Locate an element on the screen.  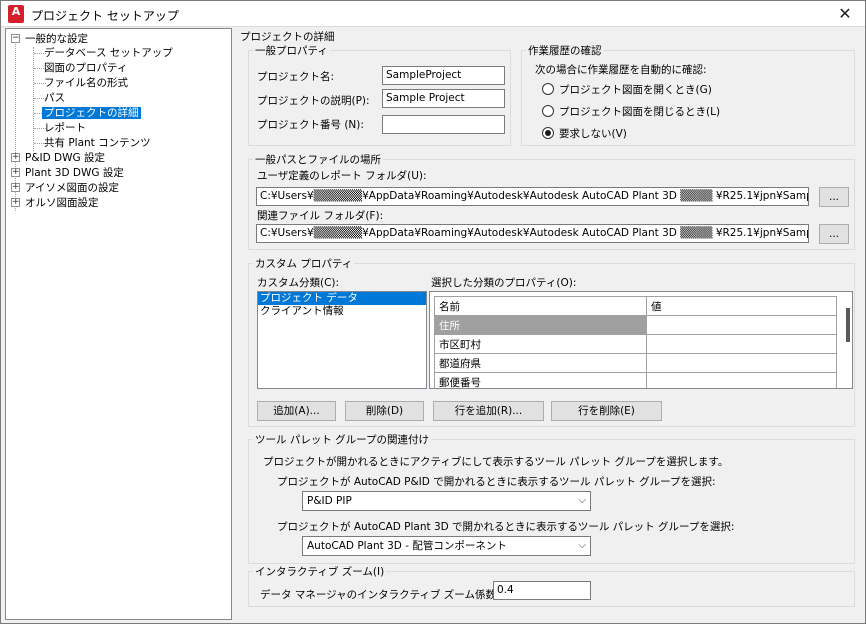
project-name-field: SampleProject is located at coordinates (443, 75).